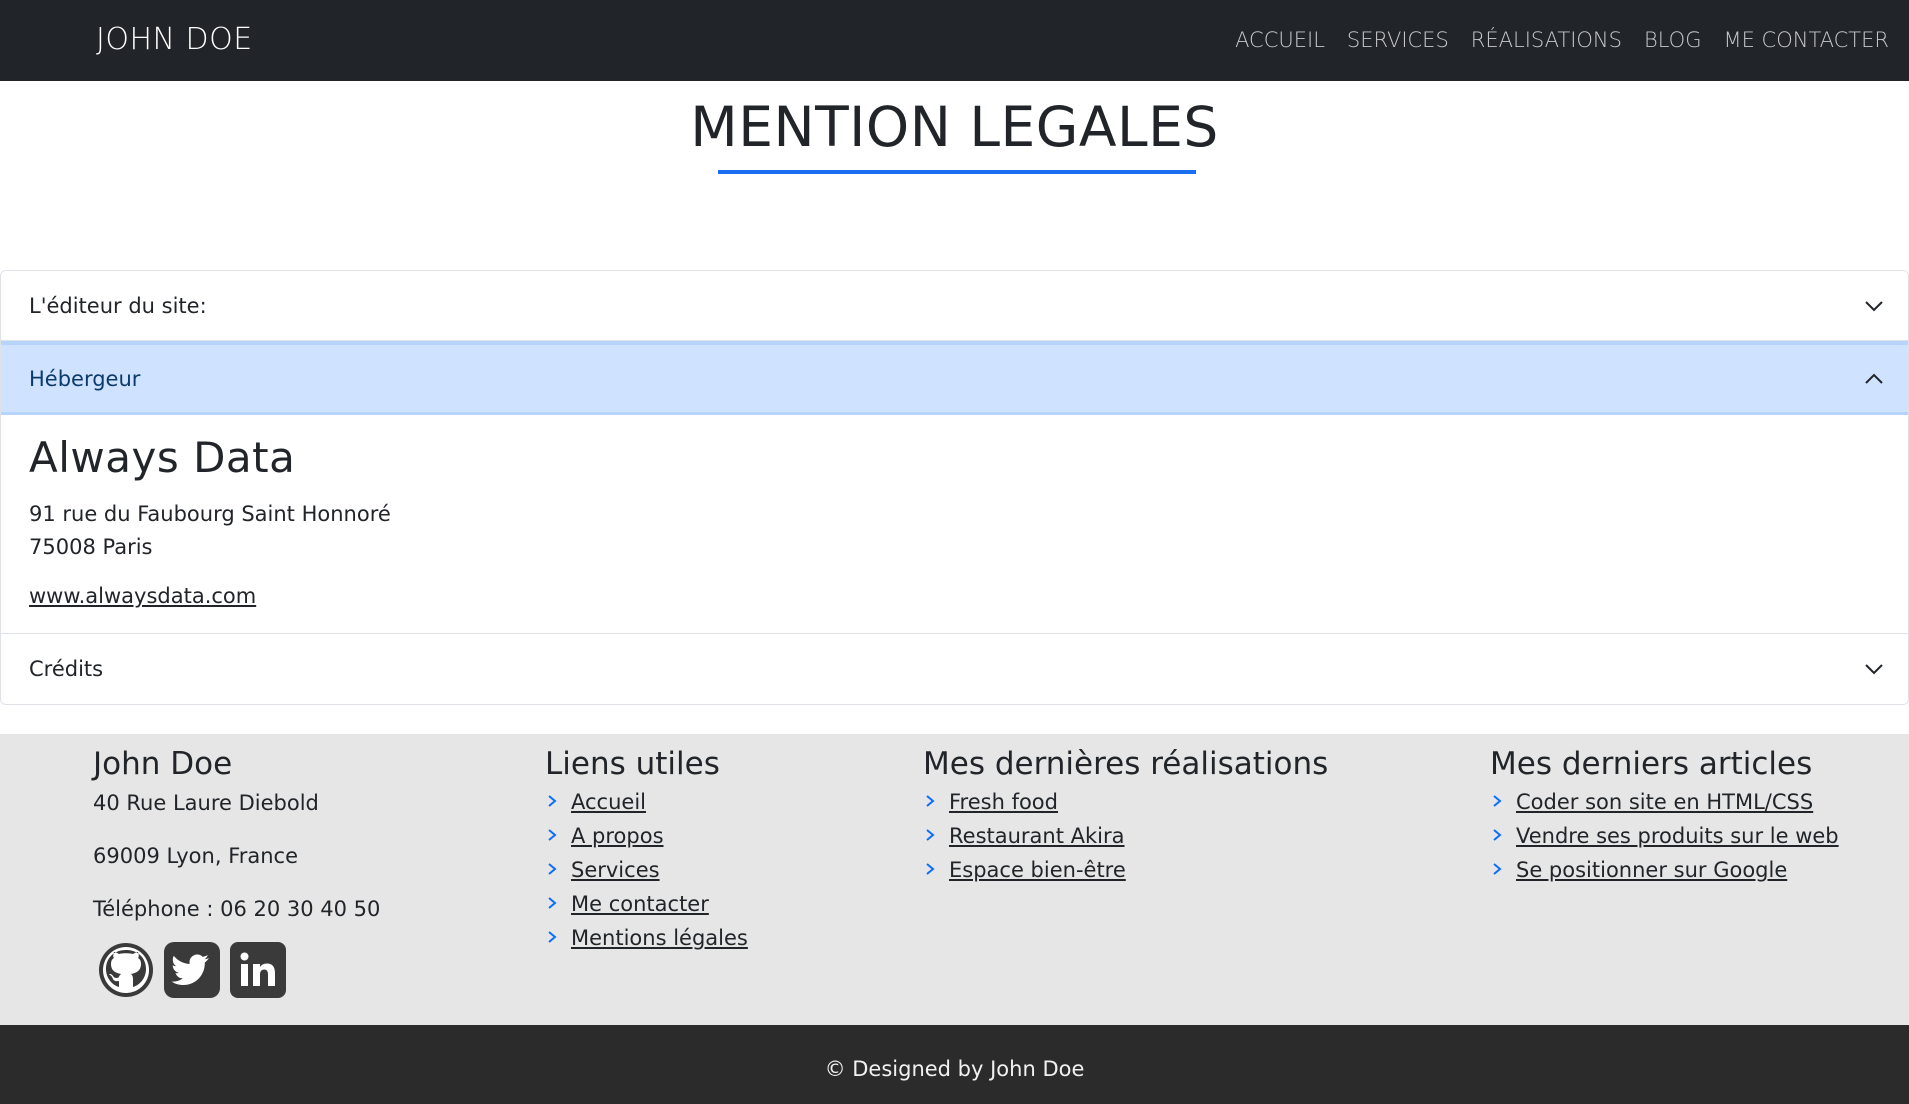 Image resolution: width=1909 pixels, height=1104 pixels. I want to click on linkedin-icon, so click(258, 970).